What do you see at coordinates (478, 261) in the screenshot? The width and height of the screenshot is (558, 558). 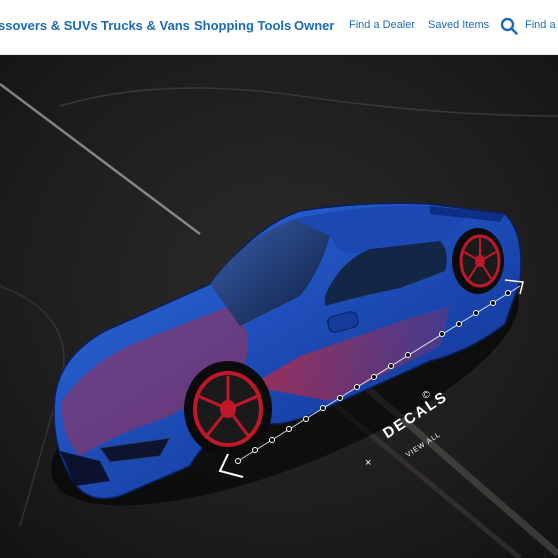 I see `rear-wheel` at bounding box center [478, 261].